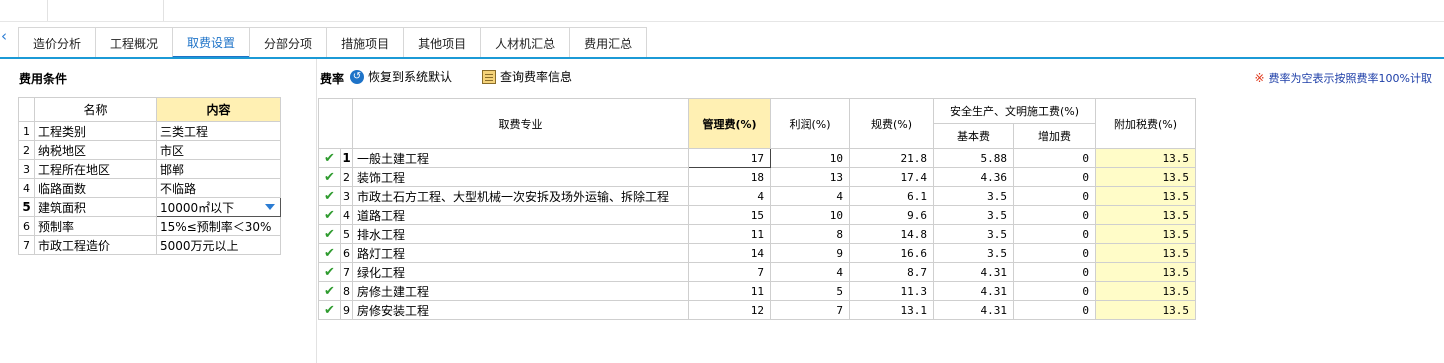 The height and width of the screenshot is (363, 1444). Describe the element at coordinates (810, 291) in the screenshot. I see `profit-cell: 5` at that location.